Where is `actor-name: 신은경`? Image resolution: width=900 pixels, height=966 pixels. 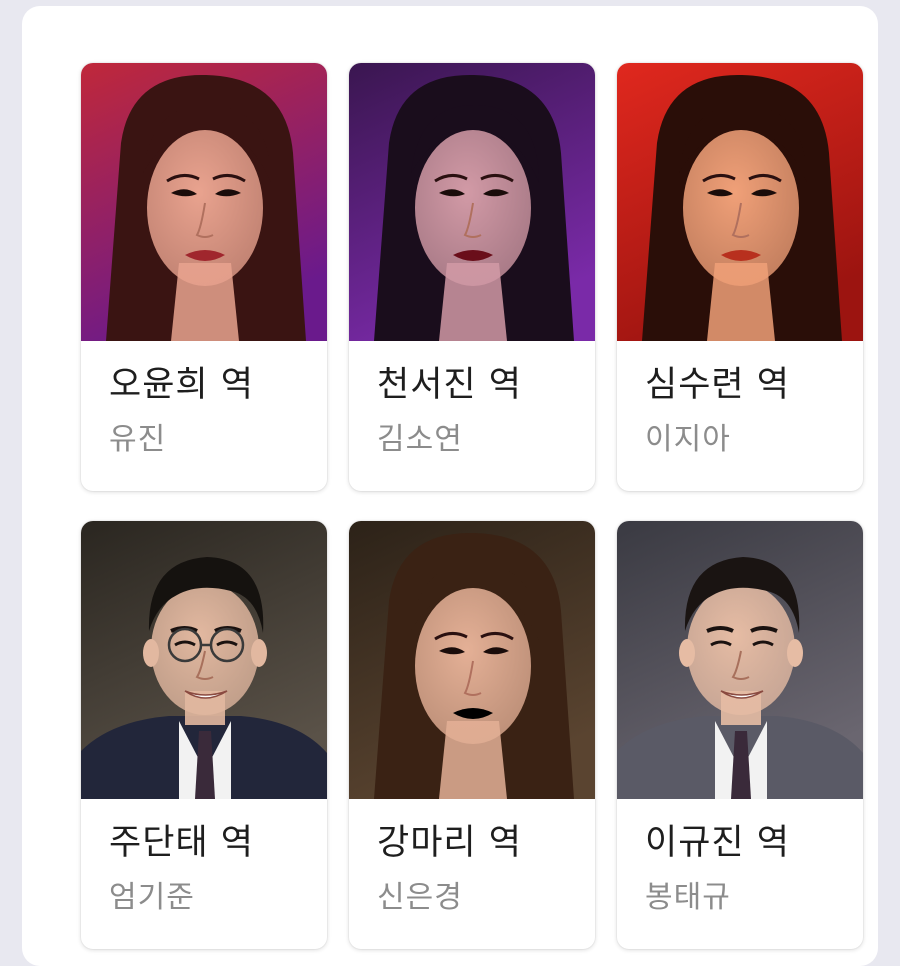 actor-name: 신은경 is located at coordinates (420, 897).